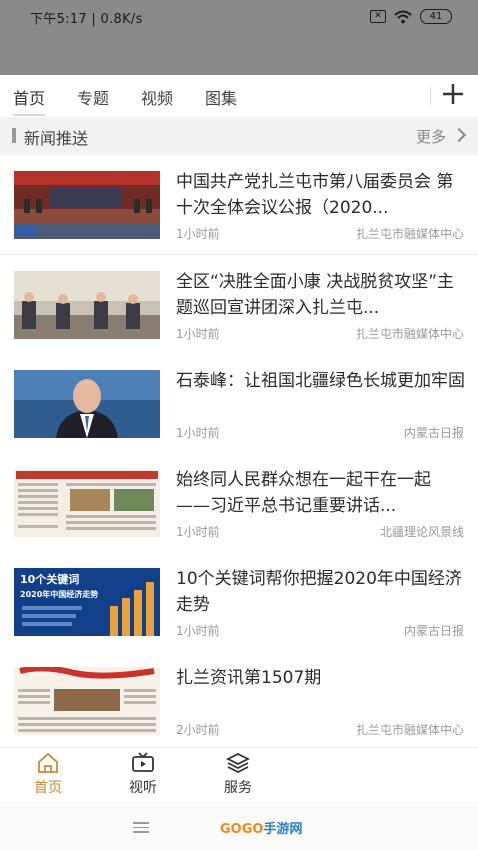 The image size is (478, 850). Describe the element at coordinates (249, 678) in the screenshot. I see `news-title: 扎兰资讯第1507期` at that location.